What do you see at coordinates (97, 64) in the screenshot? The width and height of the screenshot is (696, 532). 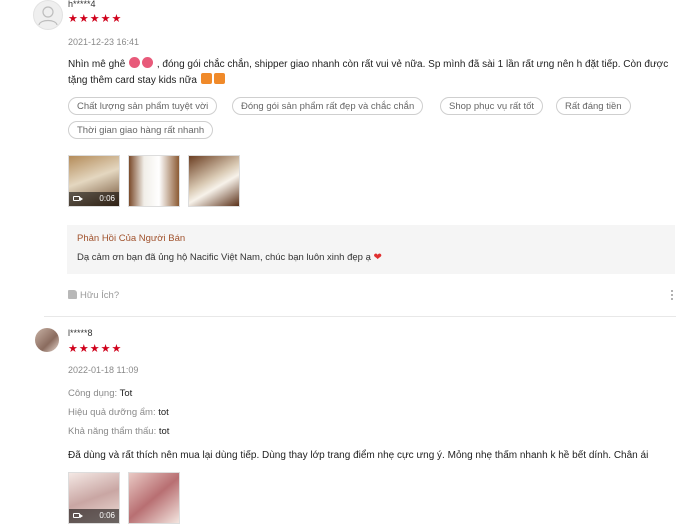 I see `review-text-part: Nhìn mê ghê` at bounding box center [97, 64].